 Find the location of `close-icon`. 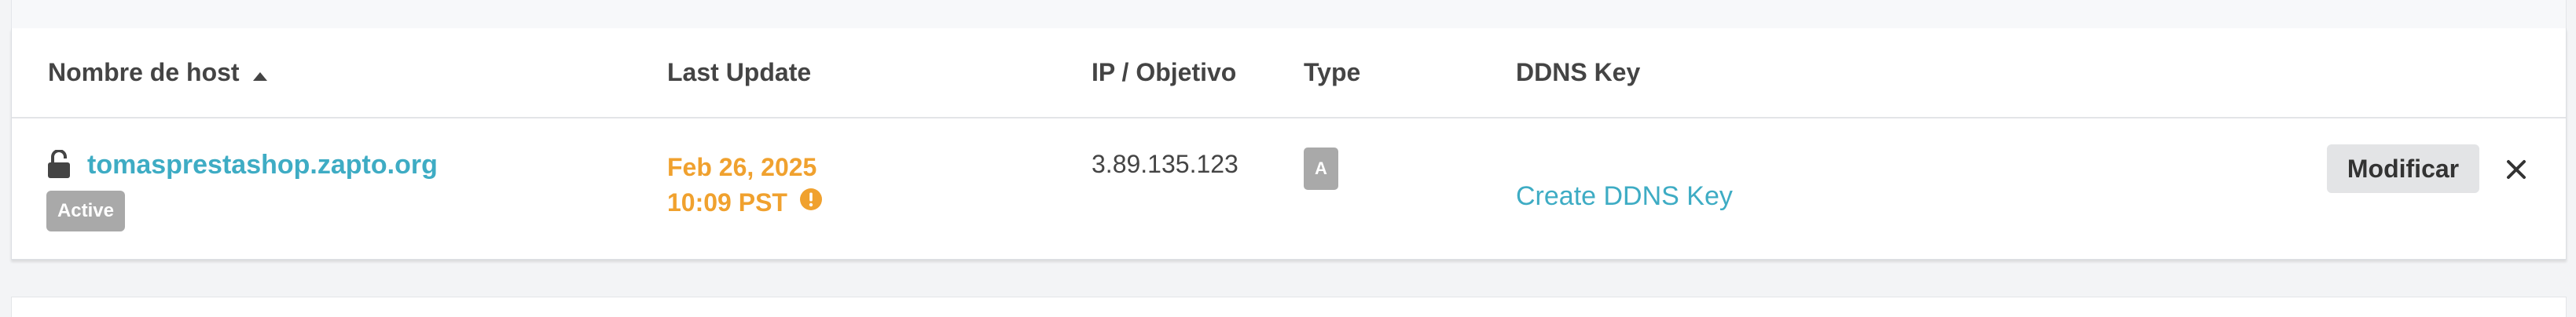

close-icon is located at coordinates (2516, 172).